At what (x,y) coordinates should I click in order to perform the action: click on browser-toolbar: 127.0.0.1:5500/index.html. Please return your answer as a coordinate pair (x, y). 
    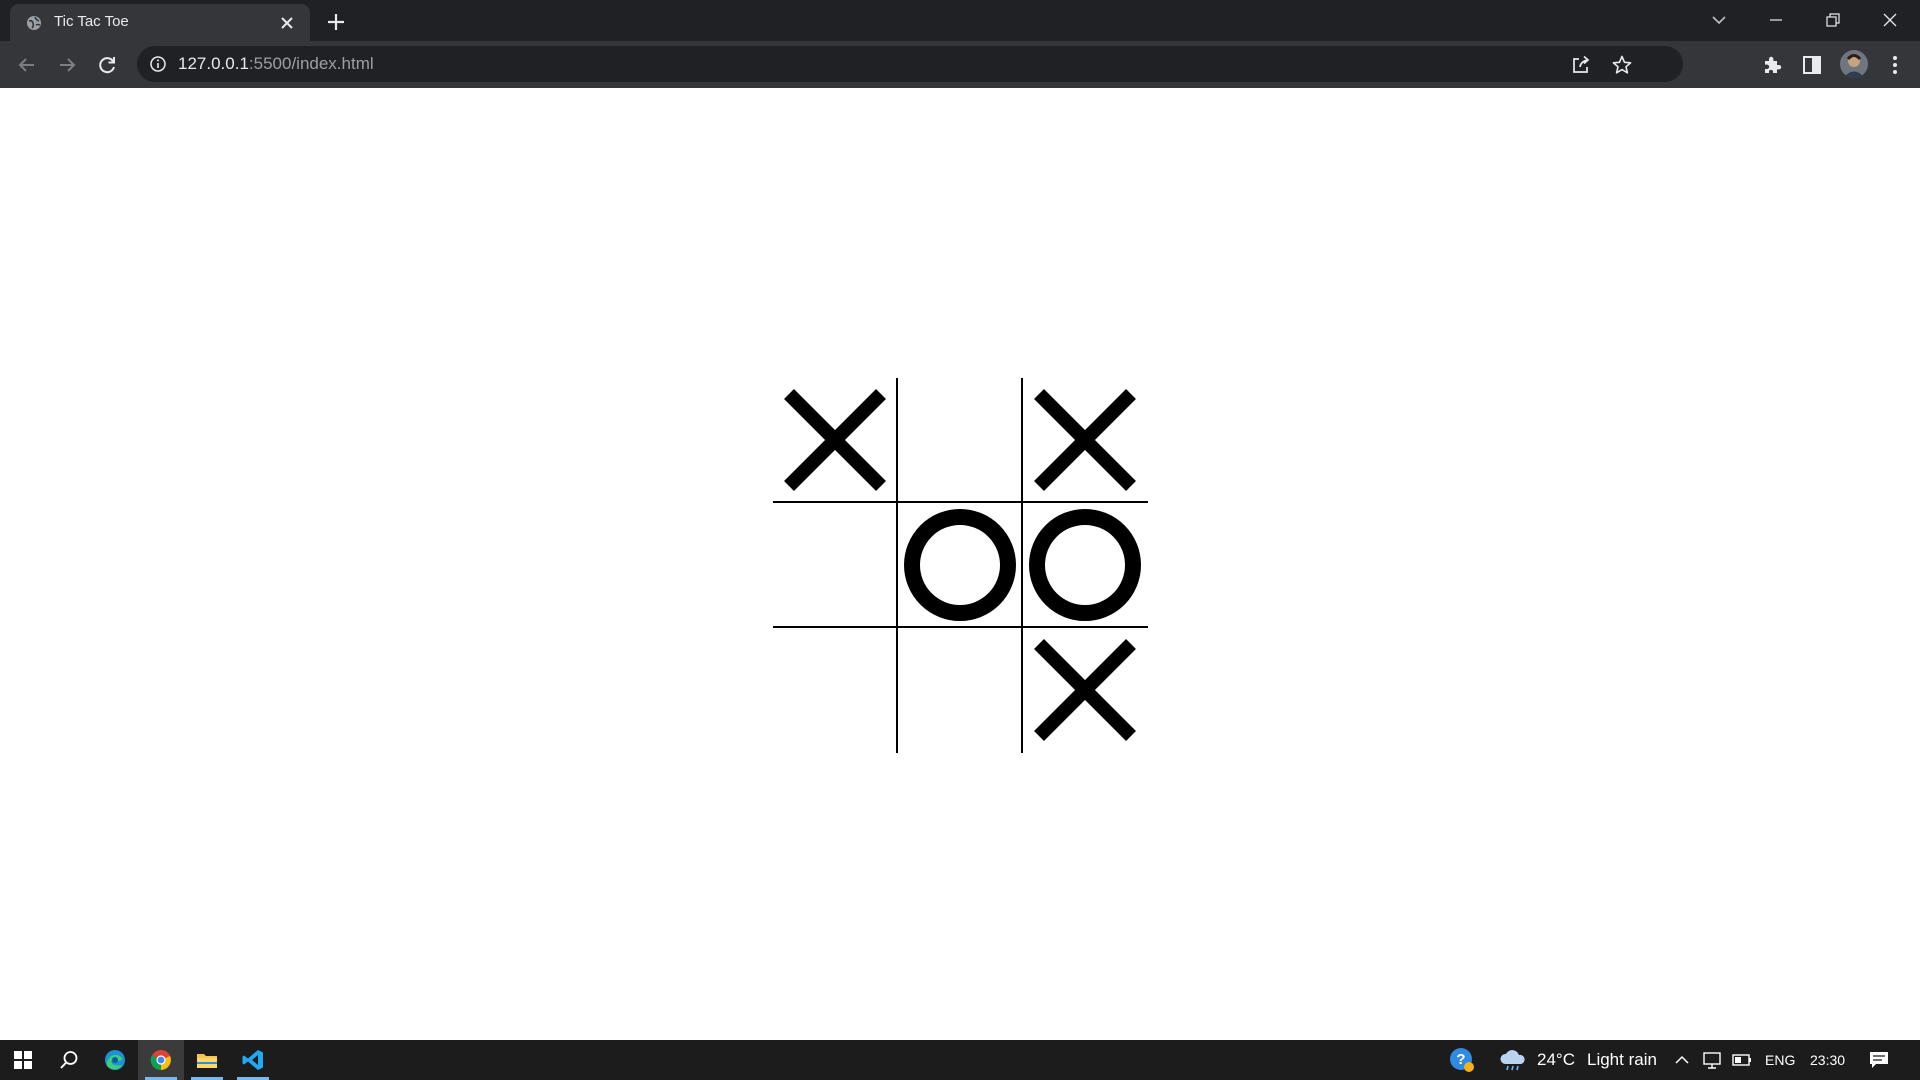
    Looking at the image, I should click on (960, 64).